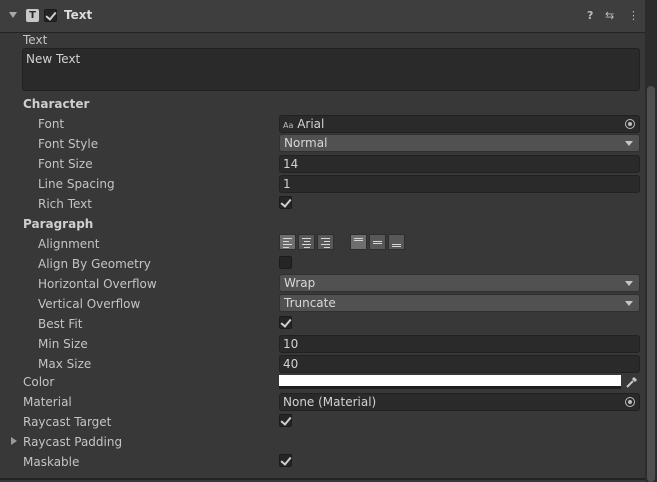 Image resolution: width=657 pixels, height=482 pixels. What do you see at coordinates (459, 164) in the screenshot?
I see `font-size-field: 14` at bounding box center [459, 164].